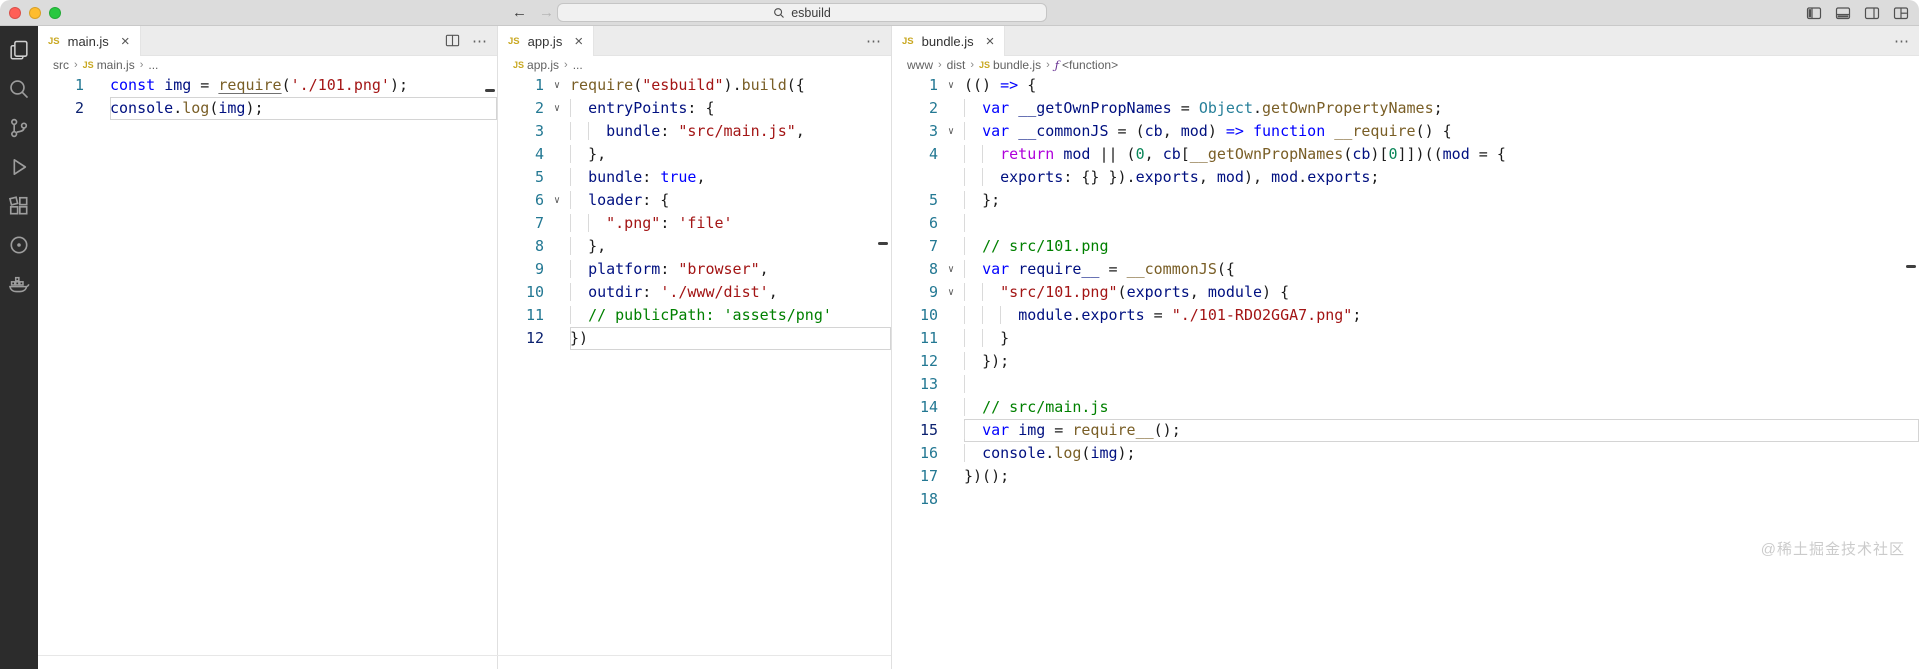  What do you see at coordinates (15, 13) in the screenshot?
I see `close-window-button` at bounding box center [15, 13].